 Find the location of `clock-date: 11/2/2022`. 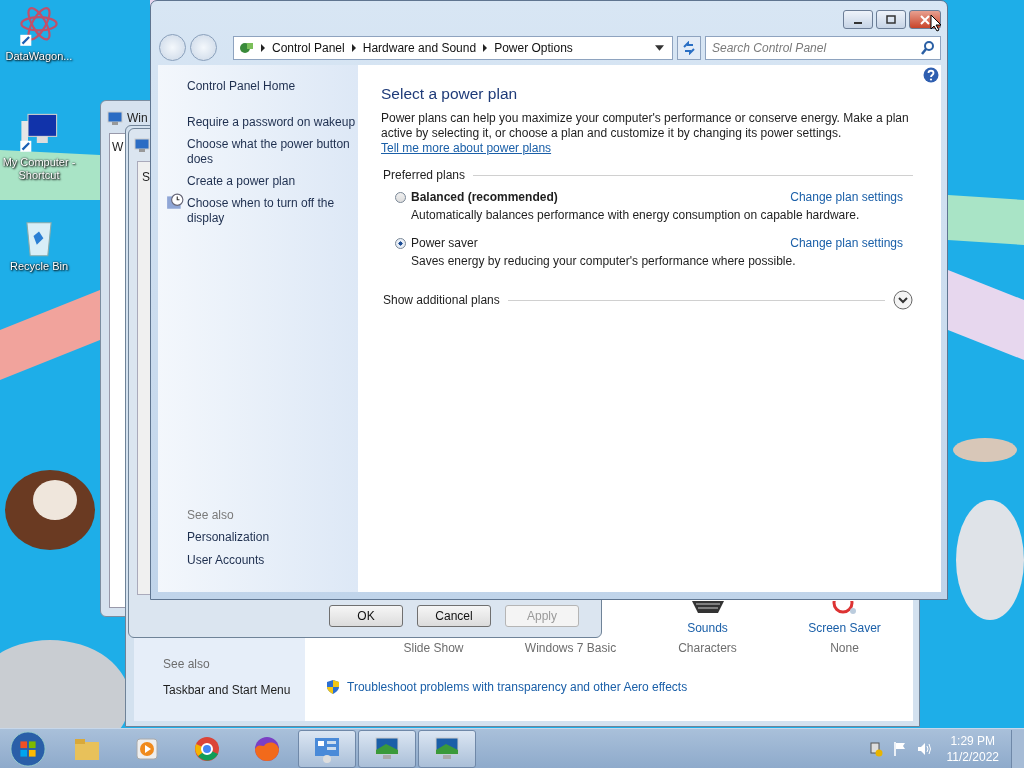

clock-date: 11/2/2022 is located at coordinates (972, 756).